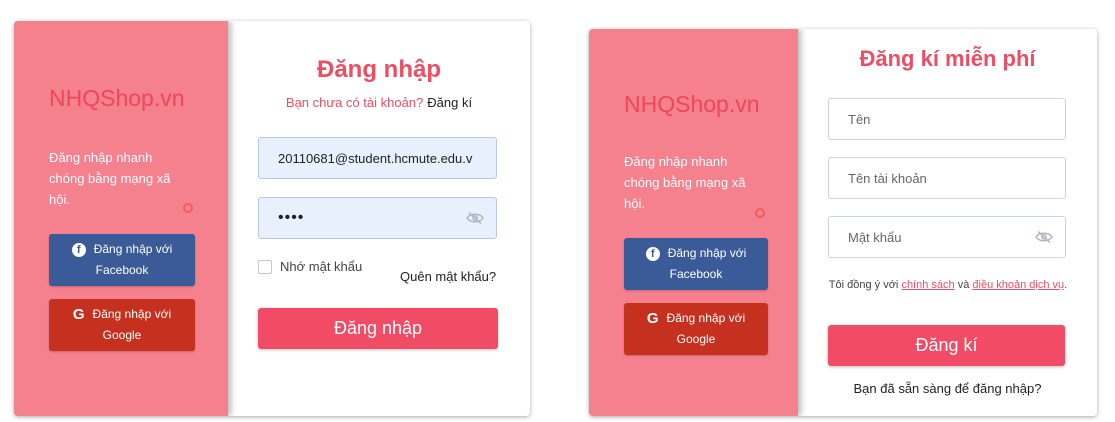  What do you see at coordinates (265, 266) in the screenshot?
I see `remember-checkbox` at bounding box center [265, 266].